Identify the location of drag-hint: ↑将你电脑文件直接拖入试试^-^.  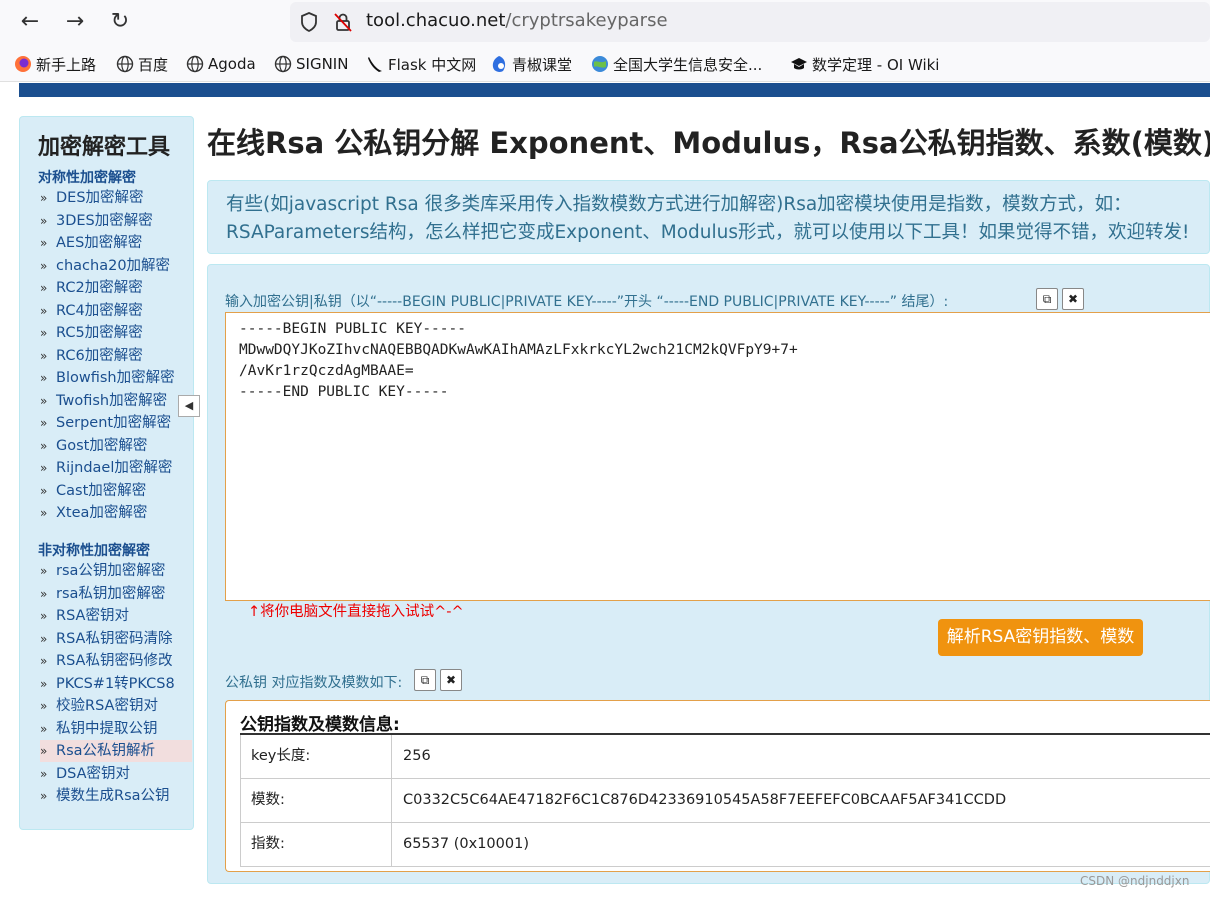
(356, 612).